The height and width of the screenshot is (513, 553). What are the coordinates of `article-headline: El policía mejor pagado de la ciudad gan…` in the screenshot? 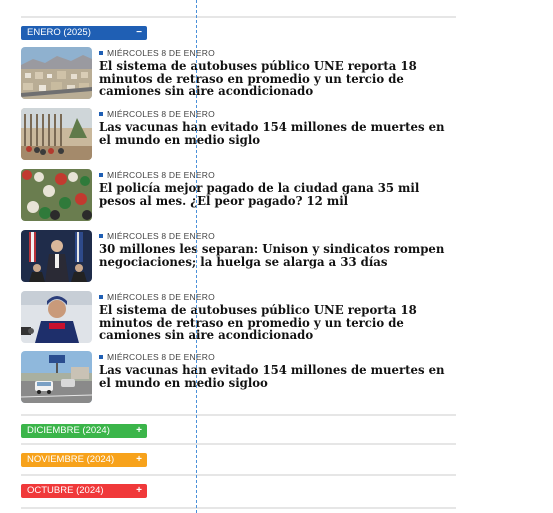 It's located at (275, 194).